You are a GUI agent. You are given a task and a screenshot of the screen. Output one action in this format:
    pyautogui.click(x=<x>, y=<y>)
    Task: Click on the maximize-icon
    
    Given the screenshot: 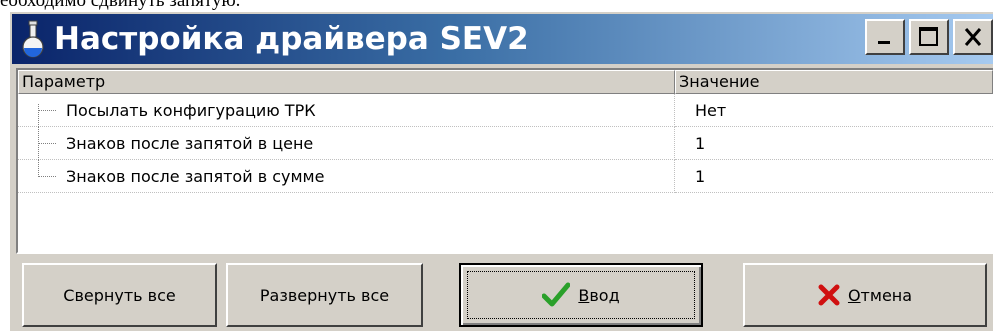 What is the action you would take?
    pyautogui.click(x=928, y=36)
    